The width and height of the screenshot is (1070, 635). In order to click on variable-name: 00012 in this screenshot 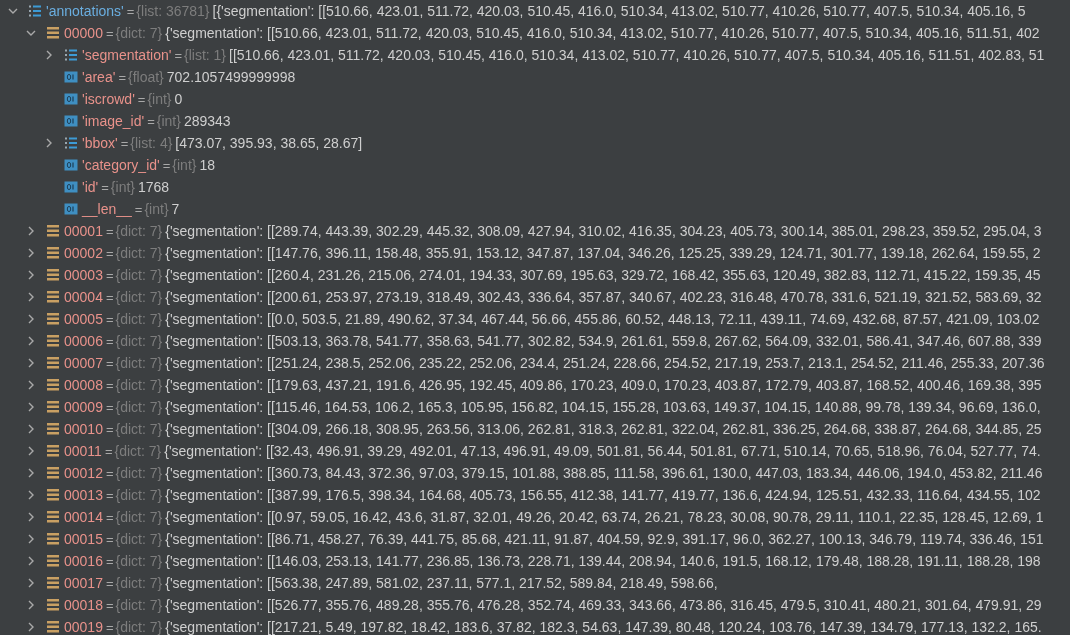, I will do `click(83, 473)`.